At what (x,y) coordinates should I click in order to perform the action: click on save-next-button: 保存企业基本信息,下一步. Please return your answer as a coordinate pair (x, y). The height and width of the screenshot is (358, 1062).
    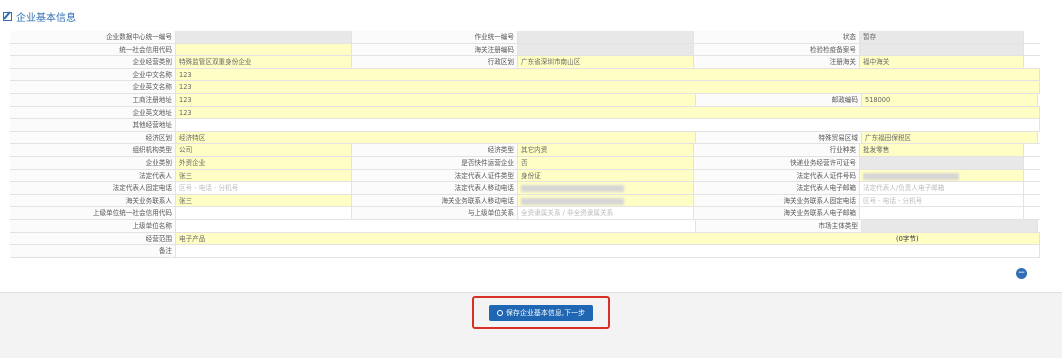
    Looking at the image, I should click on (541, 312).